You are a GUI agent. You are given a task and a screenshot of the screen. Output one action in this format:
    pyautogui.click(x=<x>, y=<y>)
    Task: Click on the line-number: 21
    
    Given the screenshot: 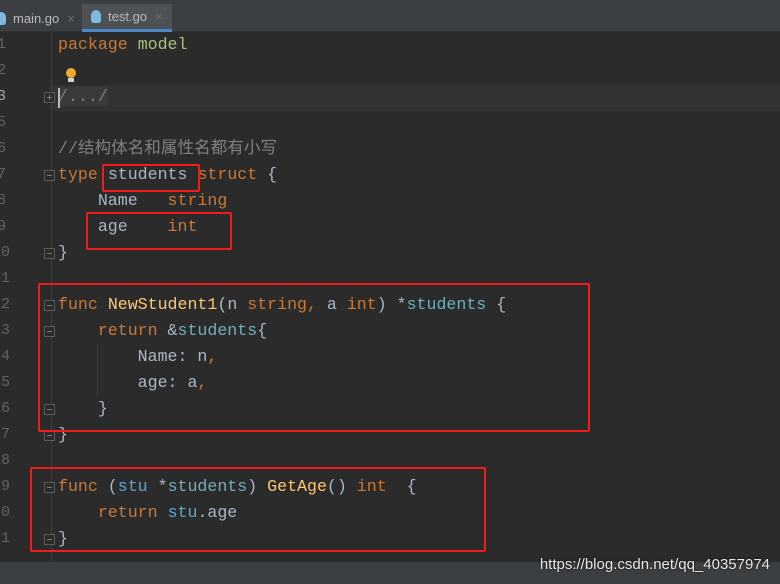 What is the action you would take?
    pyautogui.click(x=5, y=538)
    